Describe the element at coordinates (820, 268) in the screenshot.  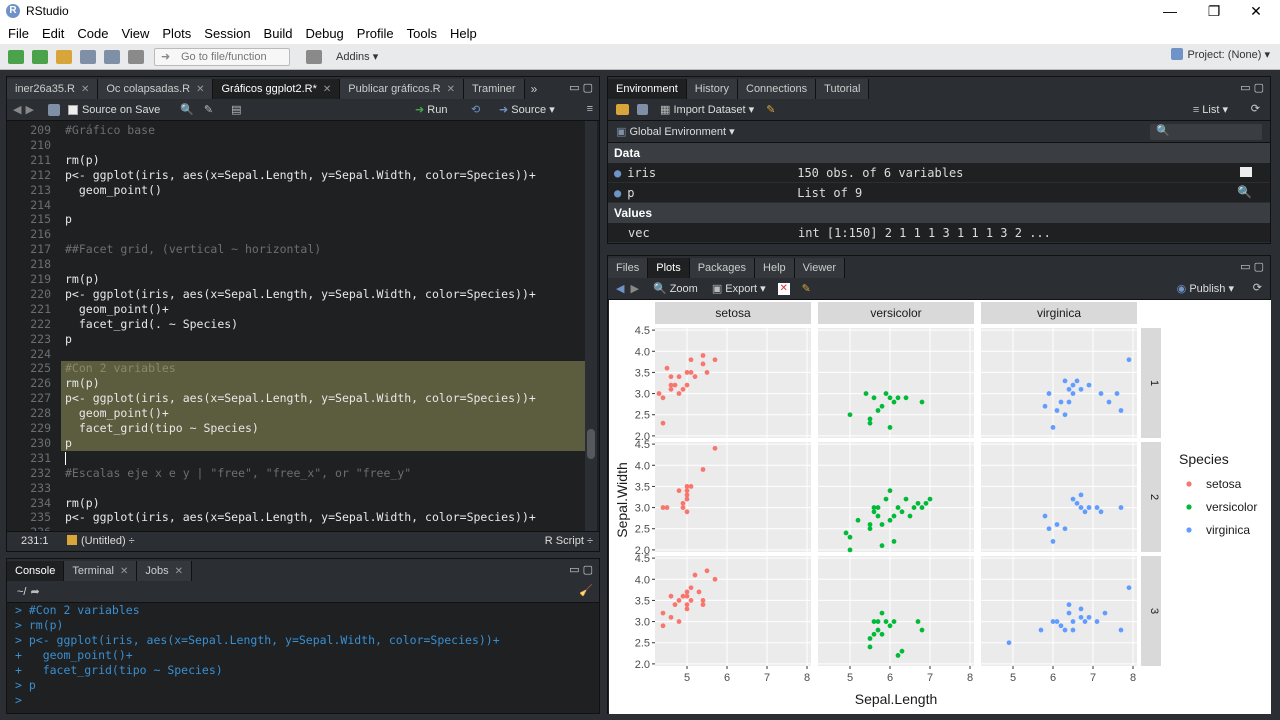
I see `tab-viewer: Viewer` at that location.